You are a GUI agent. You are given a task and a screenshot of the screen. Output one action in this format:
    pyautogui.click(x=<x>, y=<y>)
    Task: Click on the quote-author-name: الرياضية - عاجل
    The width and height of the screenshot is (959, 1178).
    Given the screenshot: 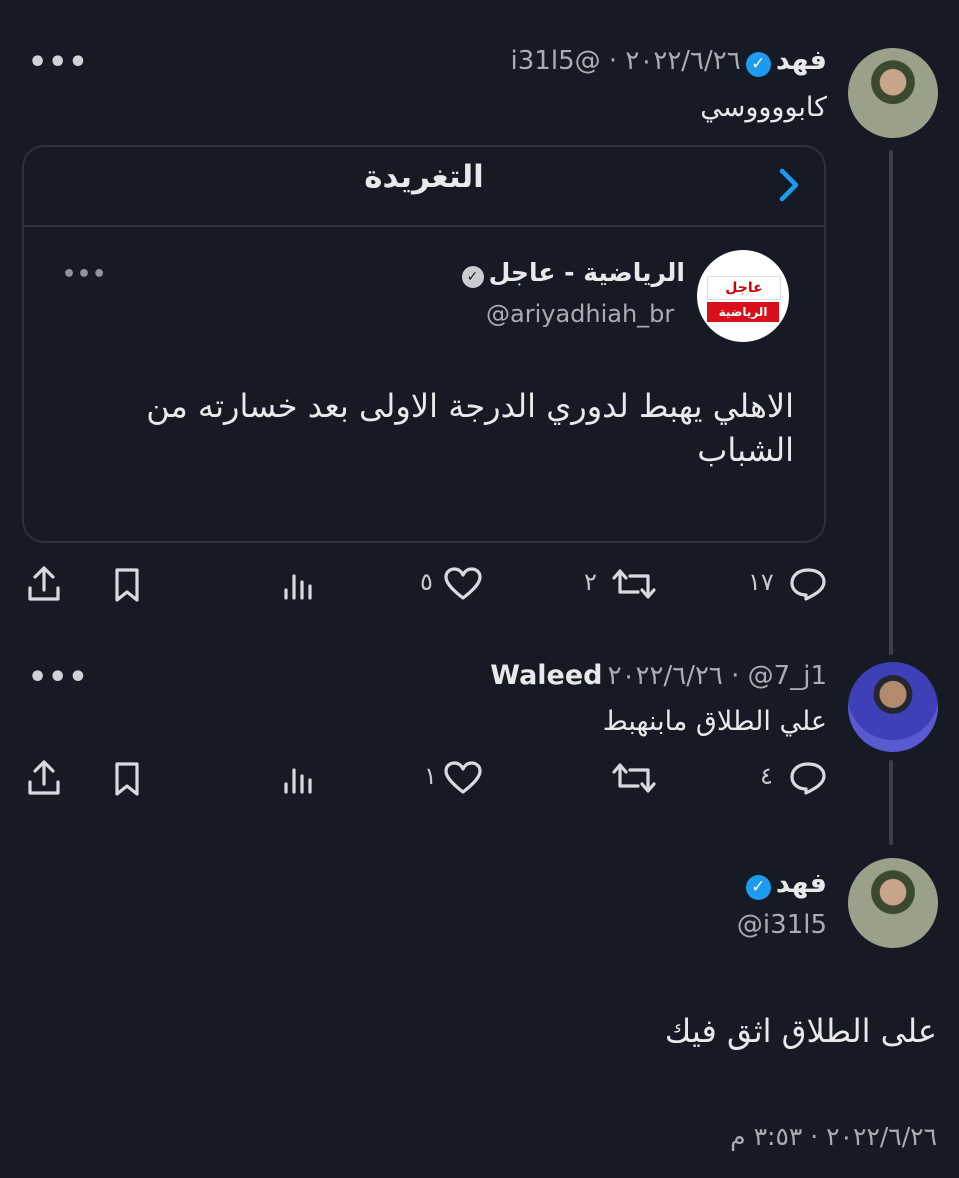 What is the action you would take?
    pyautogui.click(x=587, y=272)
    